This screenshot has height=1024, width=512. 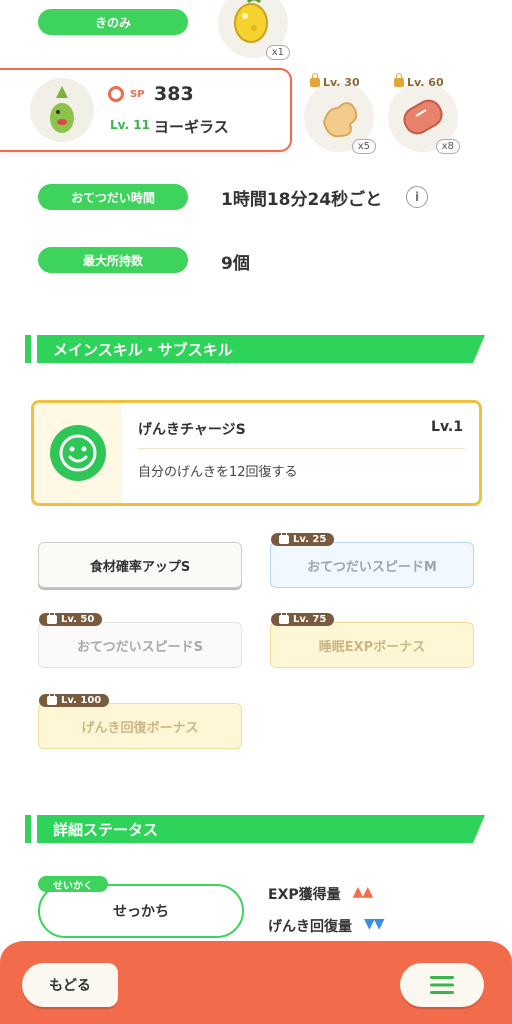 What do you see at coordinates (363, 892) in the screenshot?
I see `up-arrows-icon: ▲▲` at bounding box center [363, 892].